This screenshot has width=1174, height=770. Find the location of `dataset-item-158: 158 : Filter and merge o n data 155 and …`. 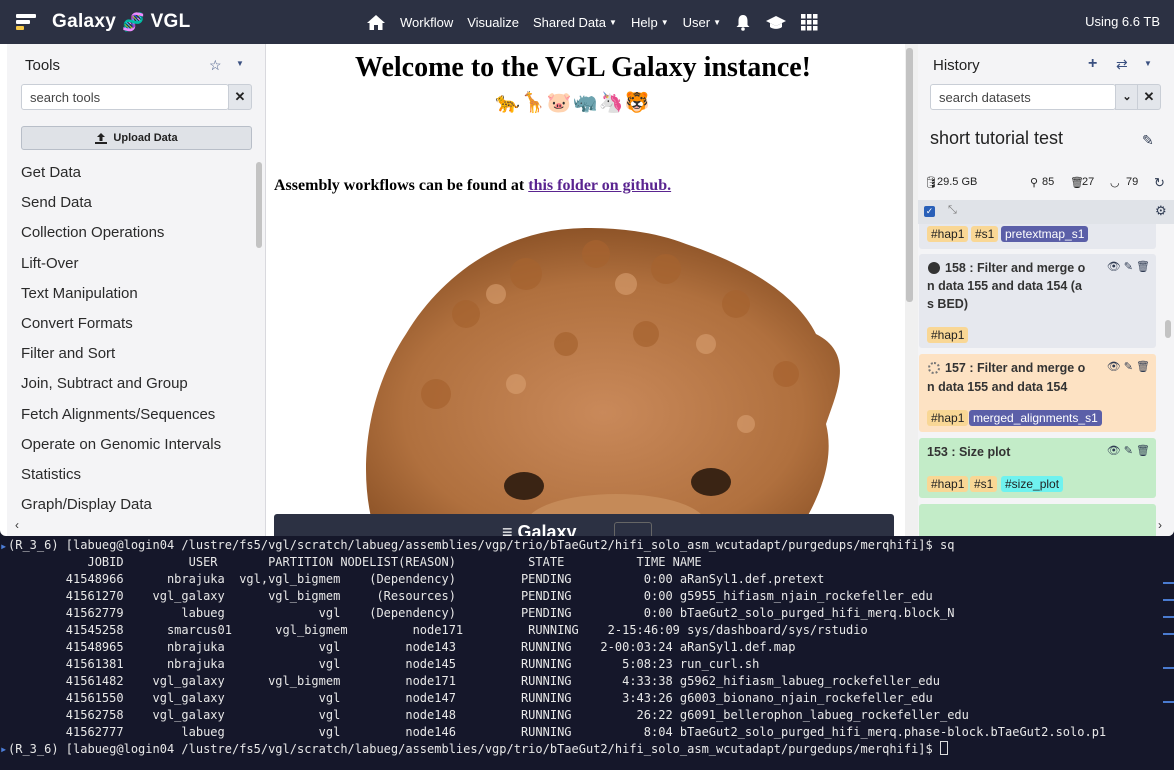

dataset-item-158: 158 : Filter and merge o n data 155 and … is located at coordinates (1037, 301).